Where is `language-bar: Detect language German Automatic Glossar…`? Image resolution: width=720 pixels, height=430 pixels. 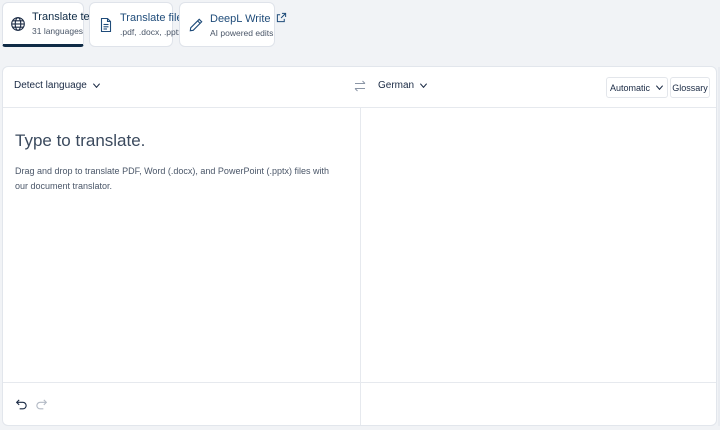
language-bar: Detect language German Automatic Glossar… is located at coordinates (359, 87).